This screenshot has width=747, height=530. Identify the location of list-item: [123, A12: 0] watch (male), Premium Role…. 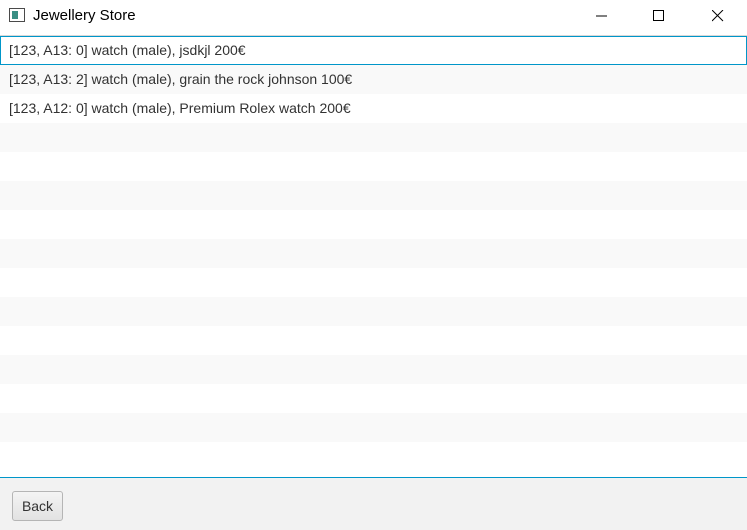
(373, 108).